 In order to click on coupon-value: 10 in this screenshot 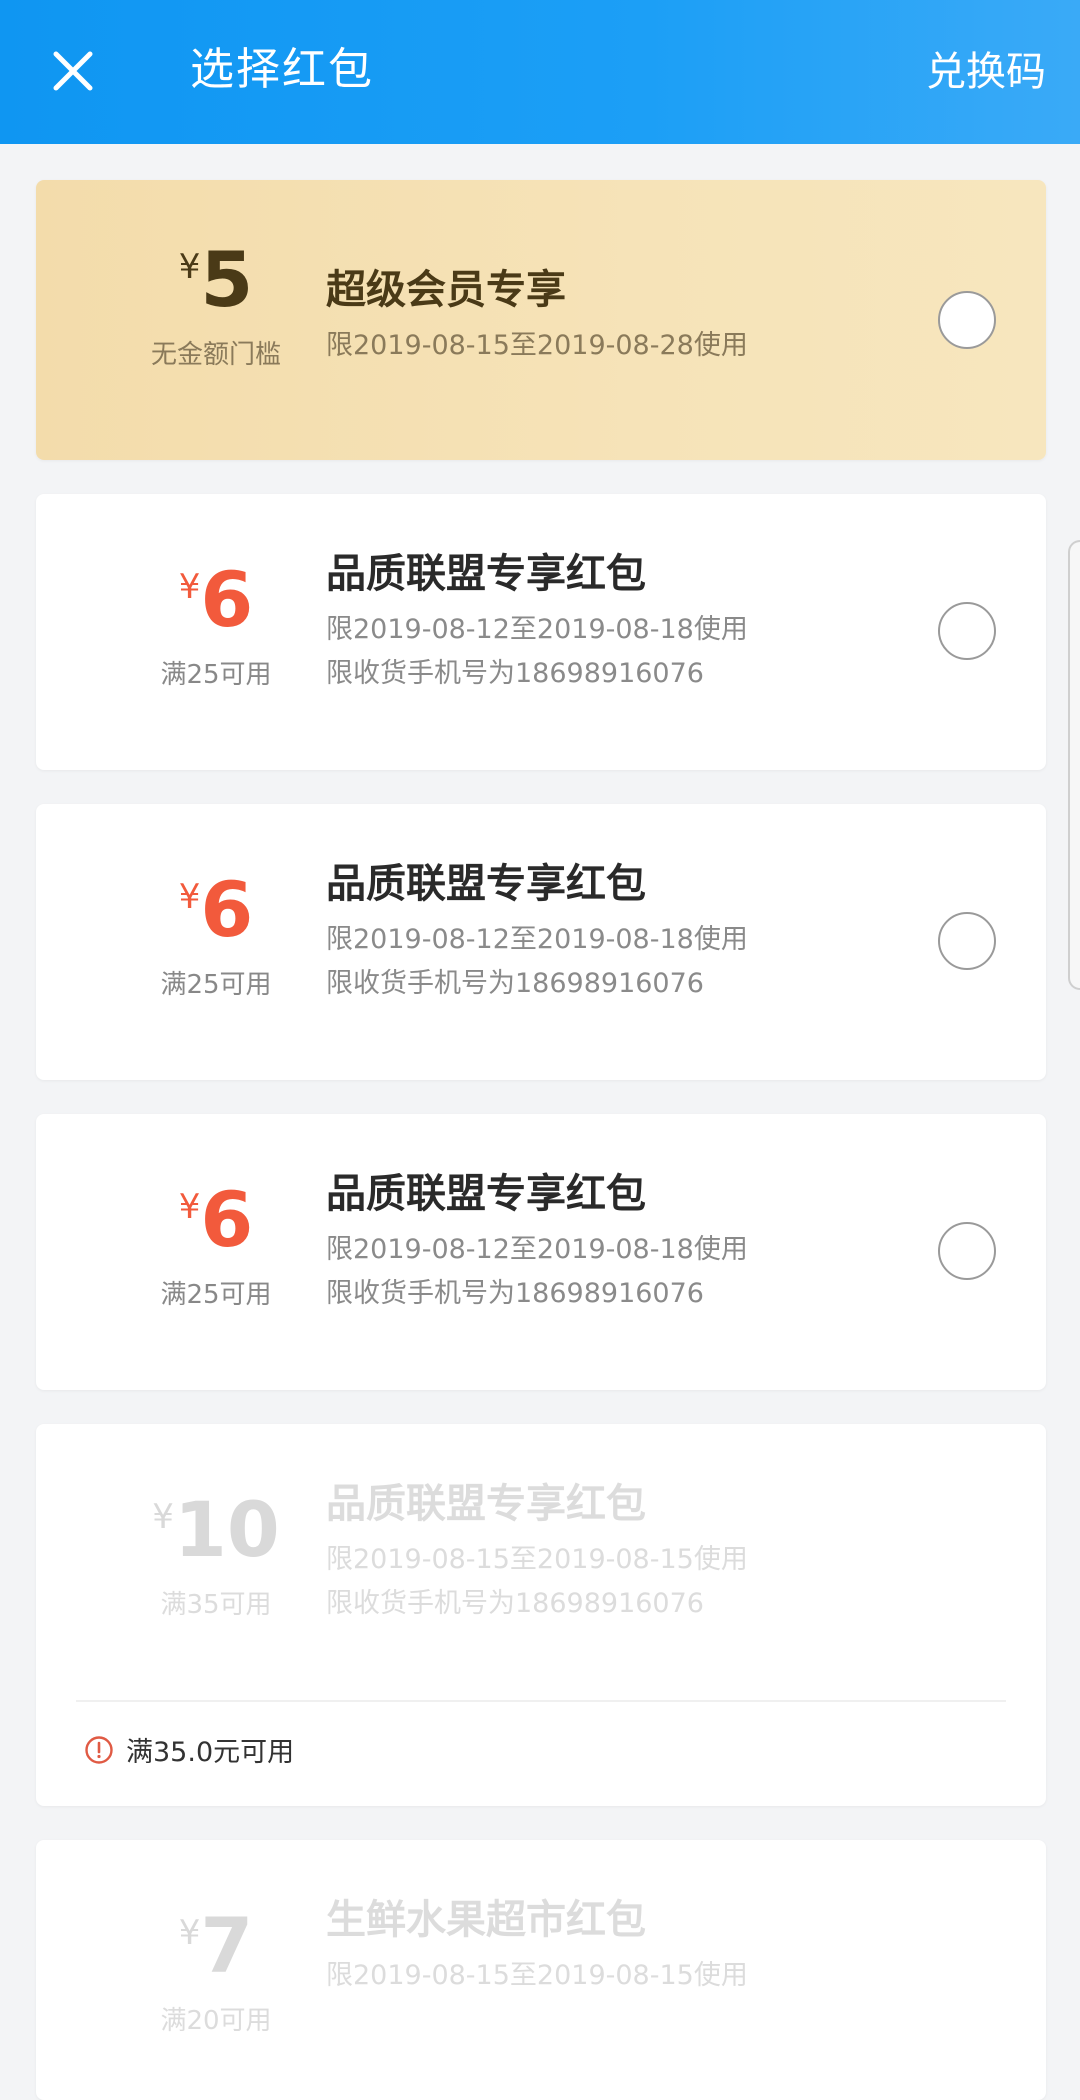, I will do `click(226, 1529)`.